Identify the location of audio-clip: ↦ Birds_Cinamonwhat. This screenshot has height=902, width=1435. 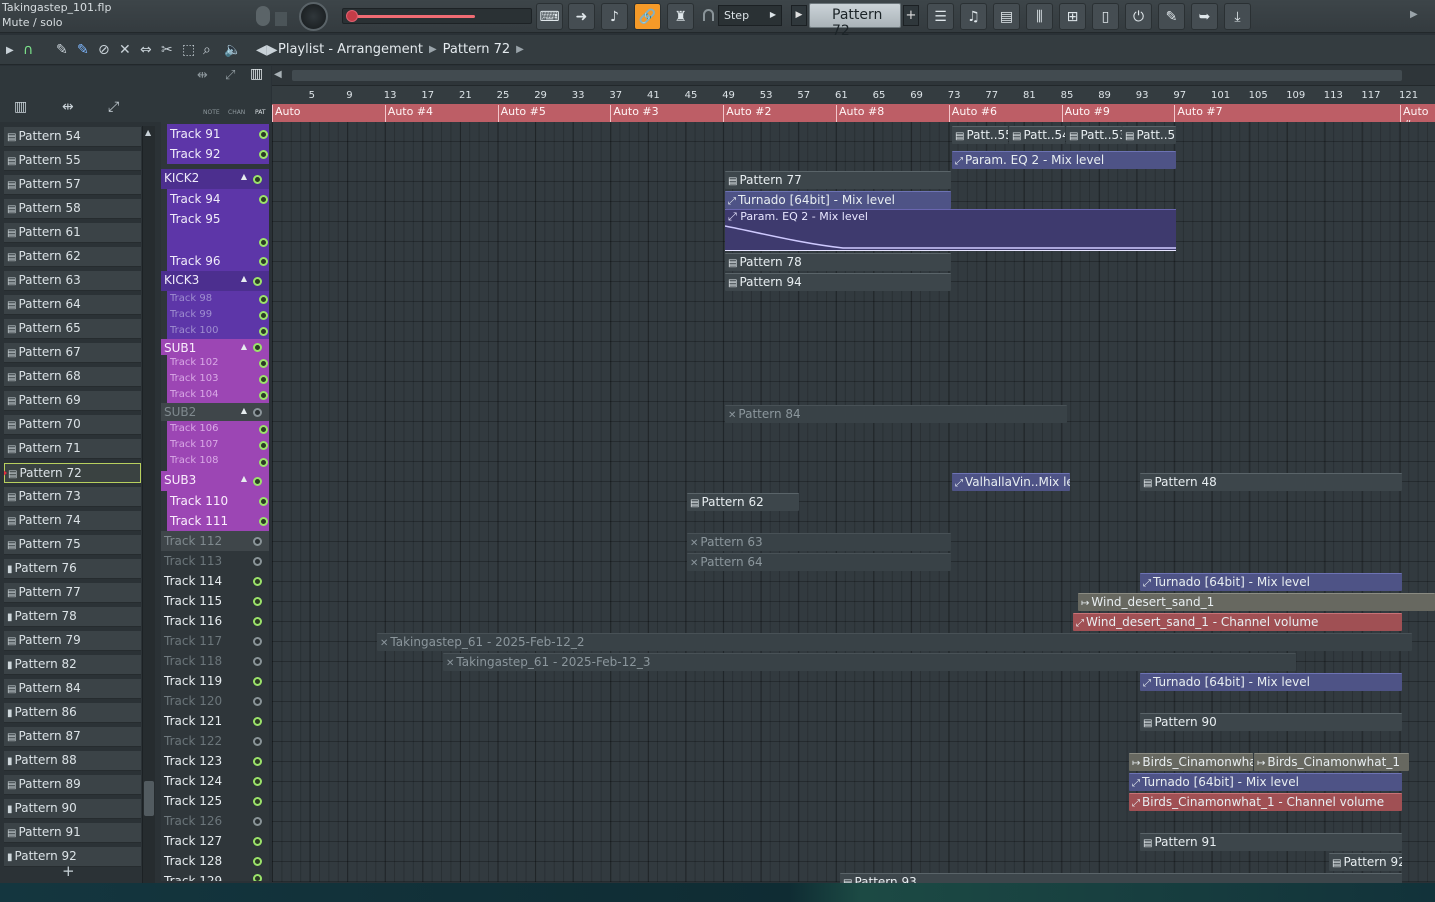
(1191, 762).